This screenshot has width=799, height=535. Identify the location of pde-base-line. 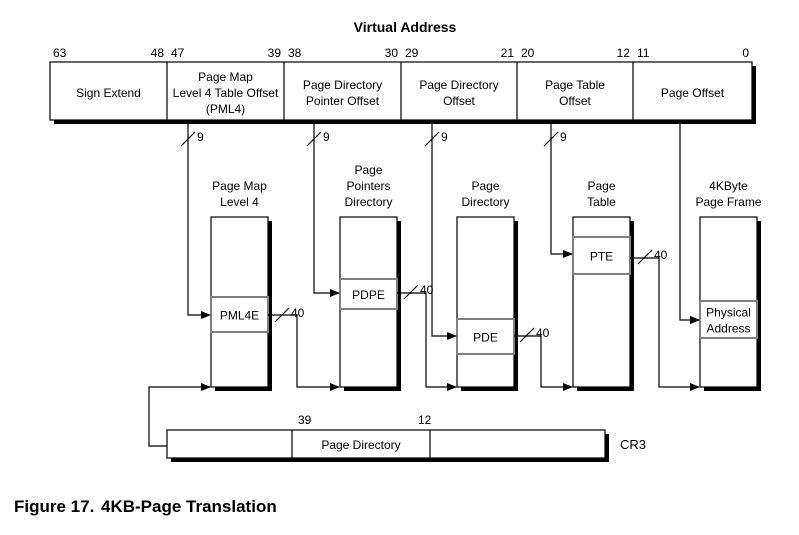
(543, 363).